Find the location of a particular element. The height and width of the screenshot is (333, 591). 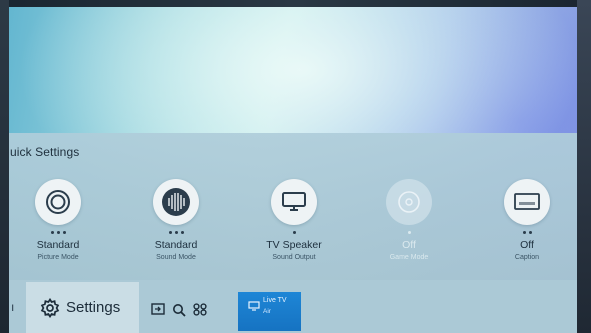

picture-mode-value: Standard is located at coordinates (58, 245).